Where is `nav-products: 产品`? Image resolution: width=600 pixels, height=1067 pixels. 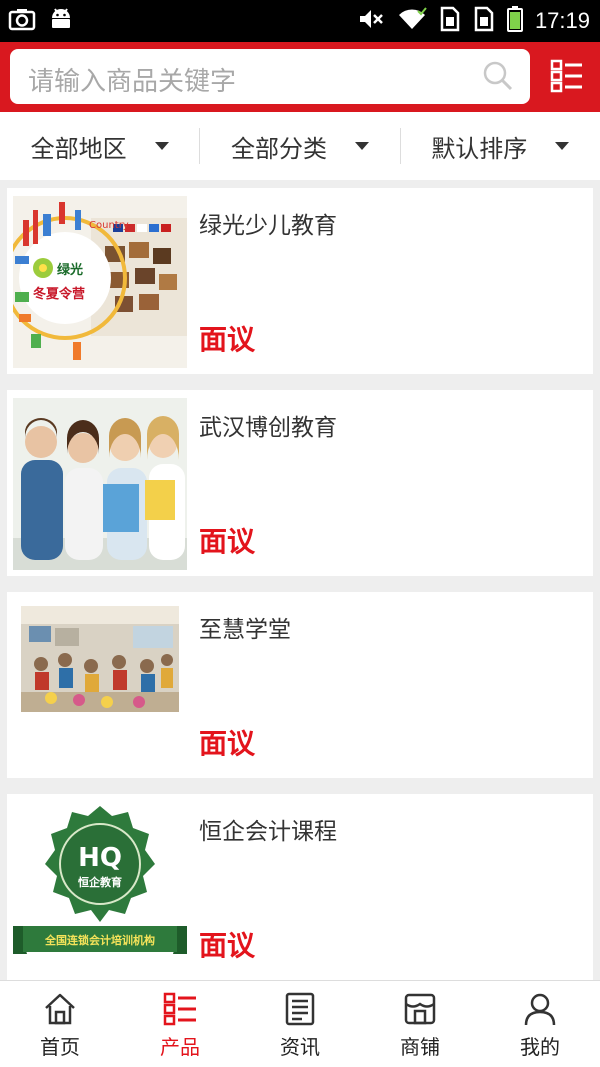
nav-products: 产品 is located at coordinates (180, 1024).